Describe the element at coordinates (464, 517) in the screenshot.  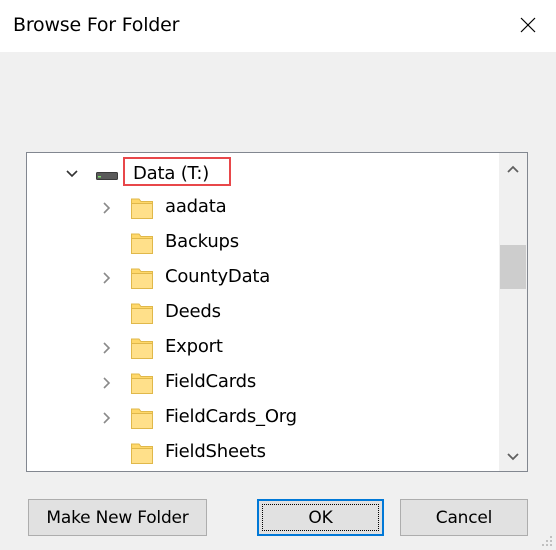
I see `cancel-button: Cancel` at that location.